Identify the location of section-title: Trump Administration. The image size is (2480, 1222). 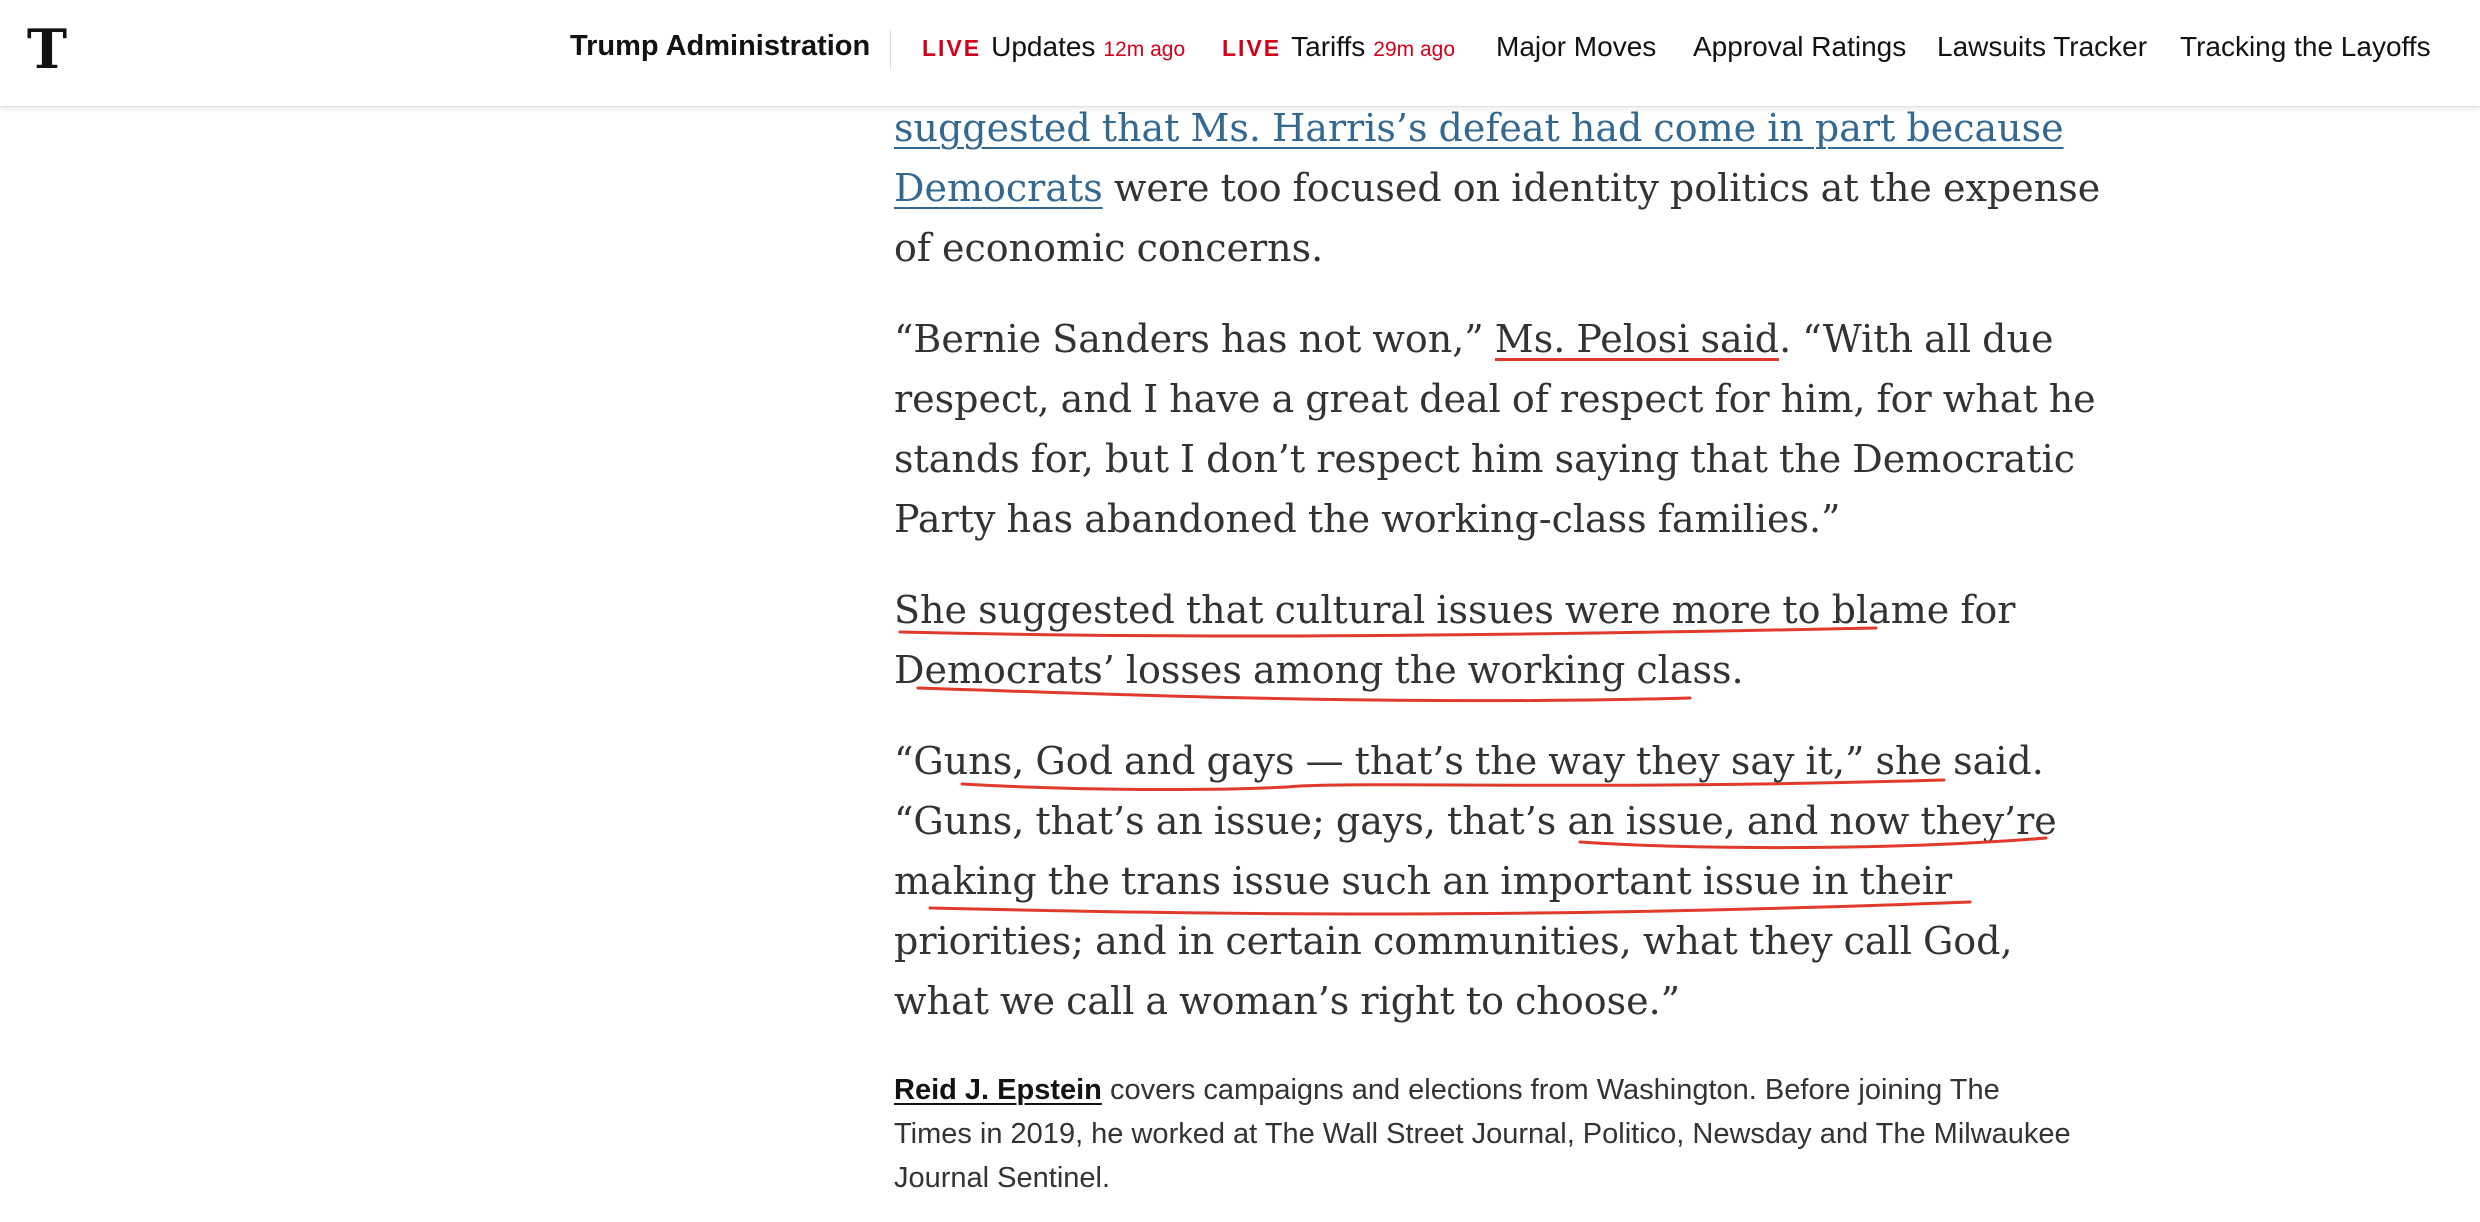
(720, 46).